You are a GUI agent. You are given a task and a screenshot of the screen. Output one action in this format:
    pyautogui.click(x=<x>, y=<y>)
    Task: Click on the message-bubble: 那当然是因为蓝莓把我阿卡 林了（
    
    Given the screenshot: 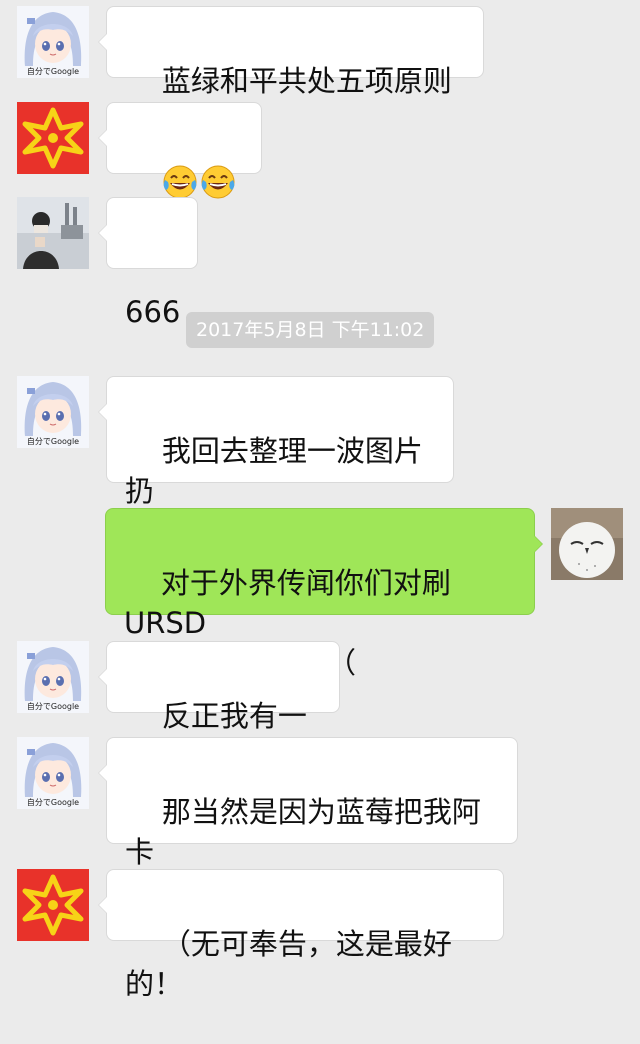 What is the action you would take?
    pyautogui.click(x=308, y=823)
    